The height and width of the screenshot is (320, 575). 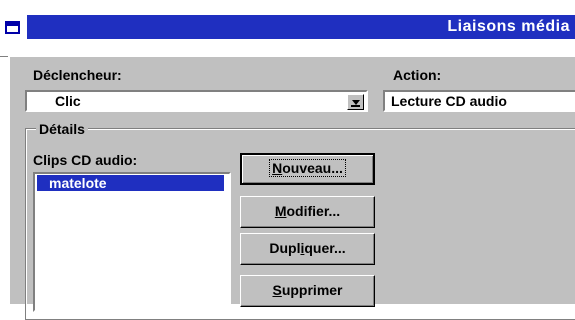 I want to click on modify-accel: M, so click(x=280, y=211).